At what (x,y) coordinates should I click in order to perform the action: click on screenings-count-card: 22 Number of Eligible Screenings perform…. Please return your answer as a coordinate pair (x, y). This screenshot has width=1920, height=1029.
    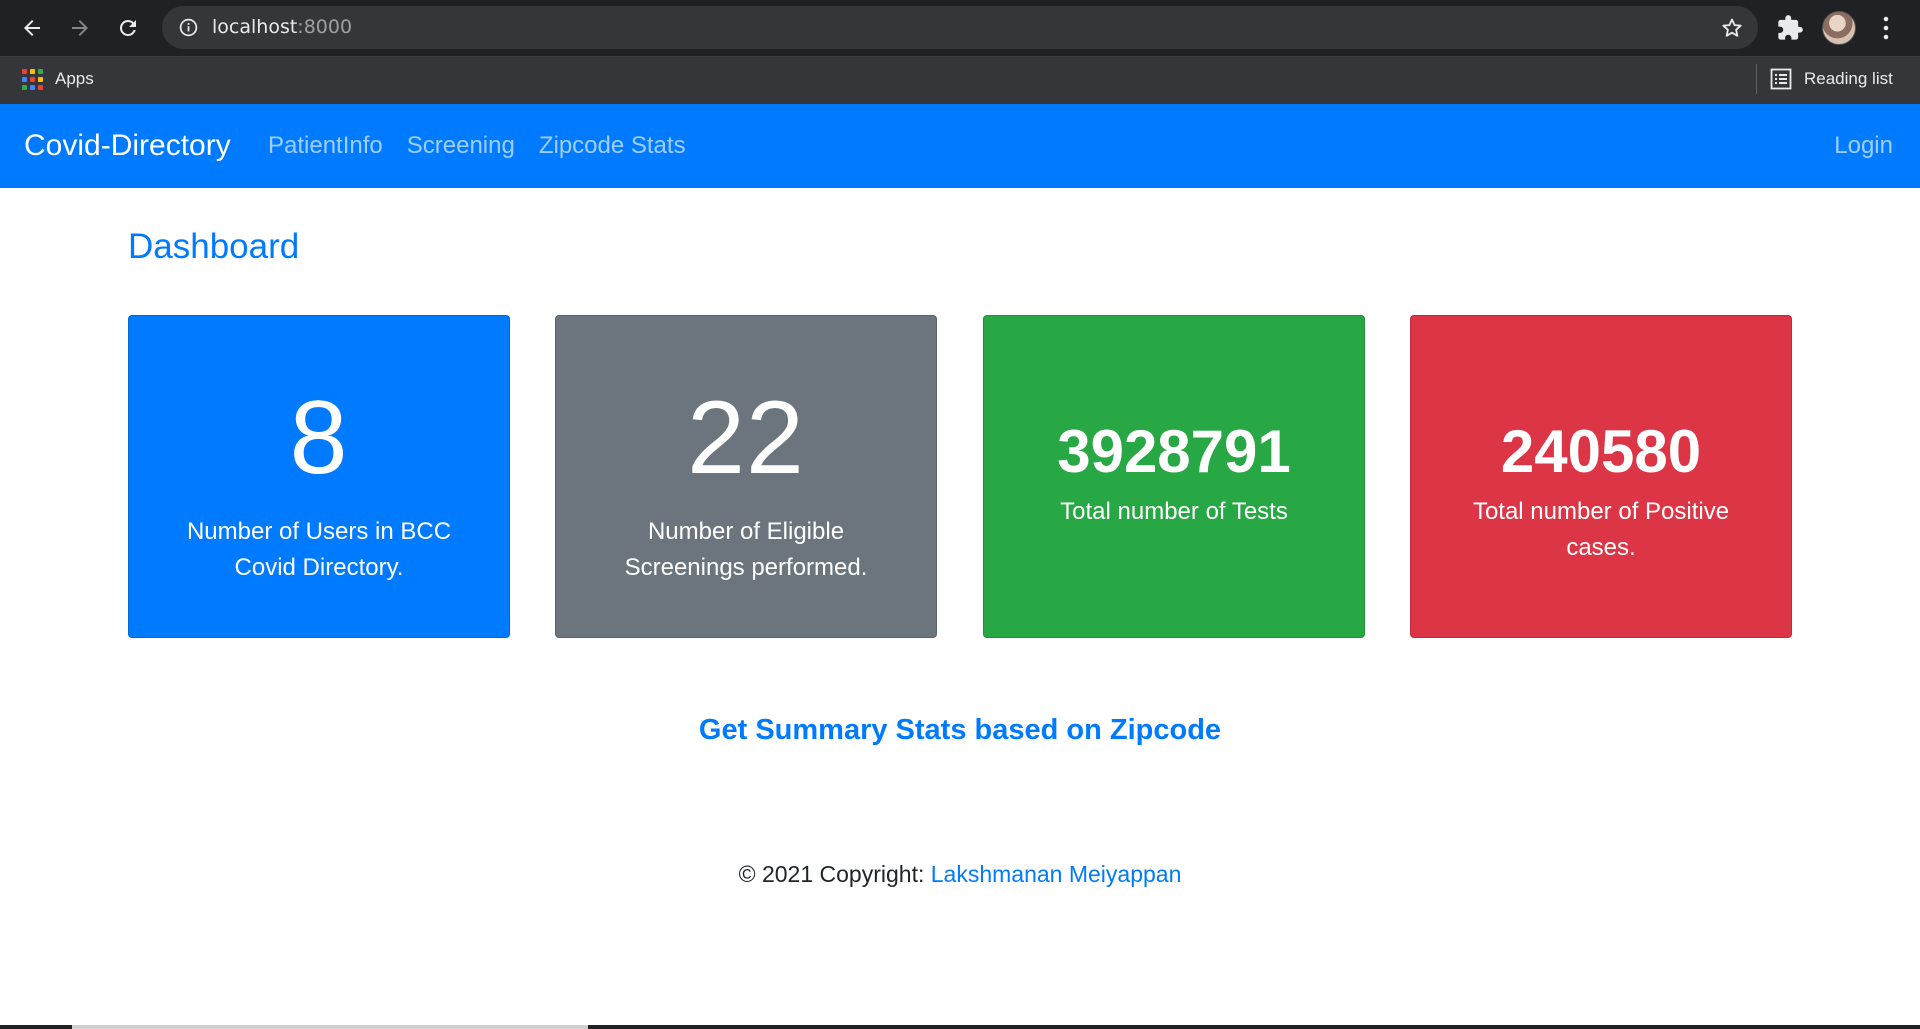
    Looking at the image, I should click on (746, 476).